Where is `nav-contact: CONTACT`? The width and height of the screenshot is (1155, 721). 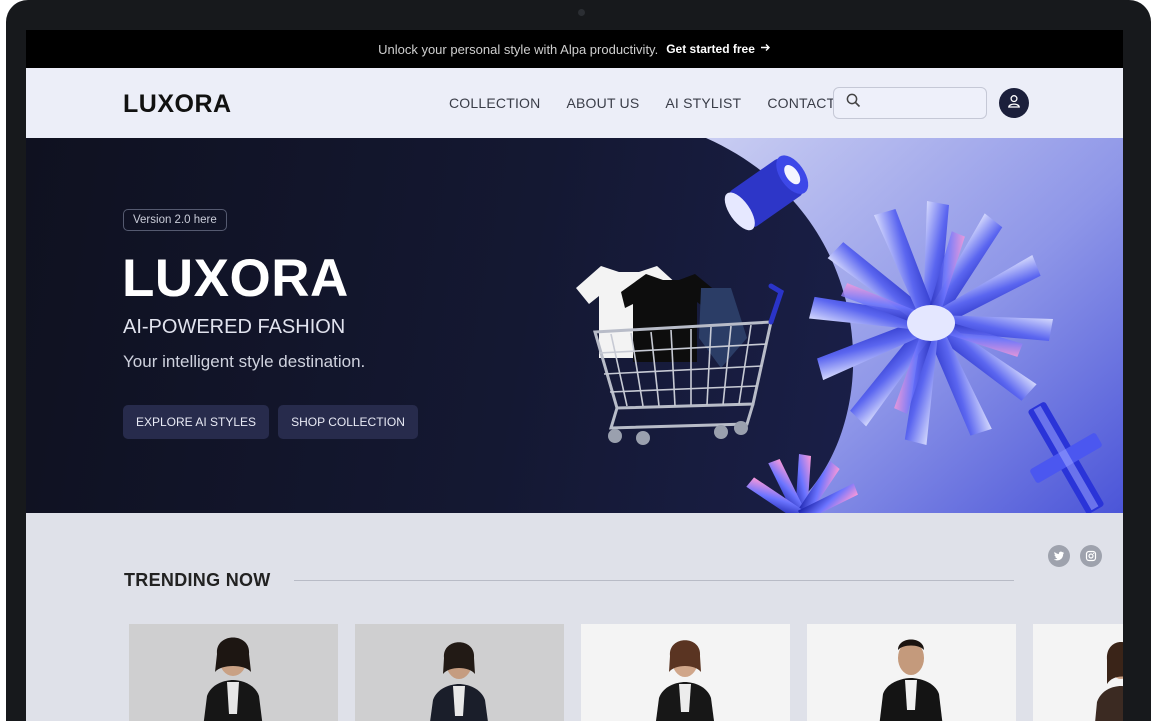
nav-contact: CONTACT is located at coordinates (801, 103).